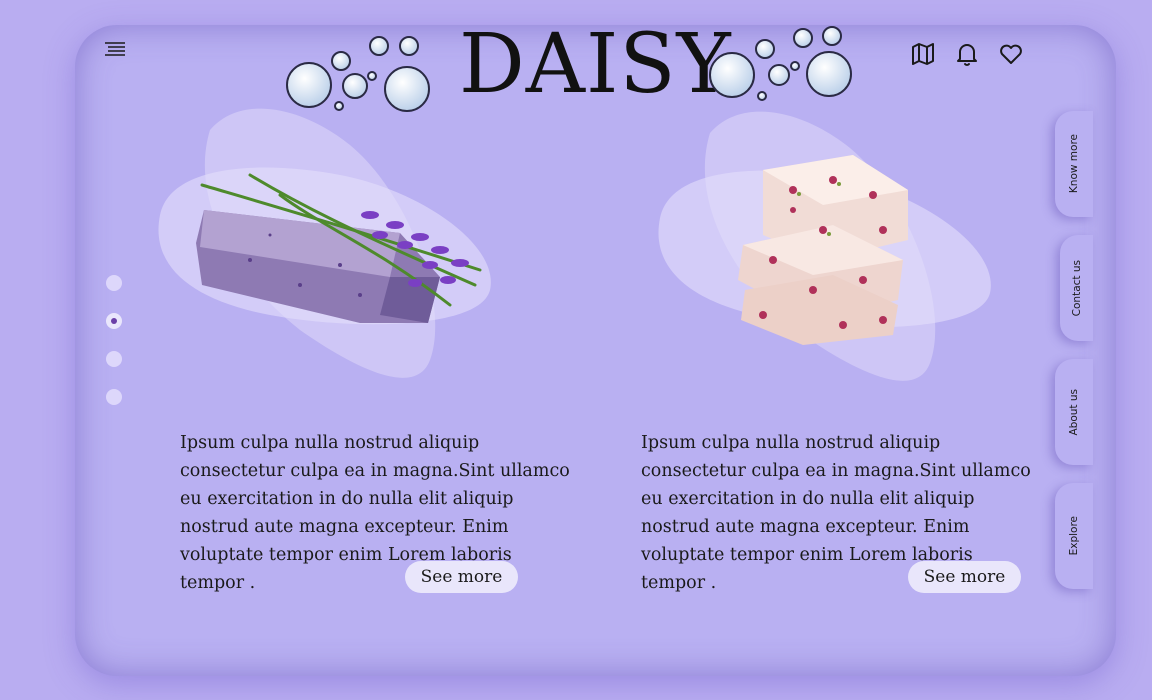 This screenshot has height=700, width=1152. Describe the element at coordinates (115, 49) in the screenshot. I see `menu-lines-icon` at that location.